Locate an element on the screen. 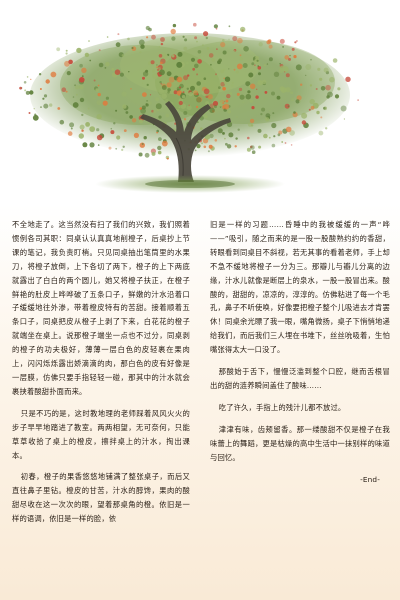 Image resolution: width=400 pixels, height=600 pixels. paragraph-fingers: 吃了许久，手指上的残汁儿都不放过。 is located at coordinates (282, 407).